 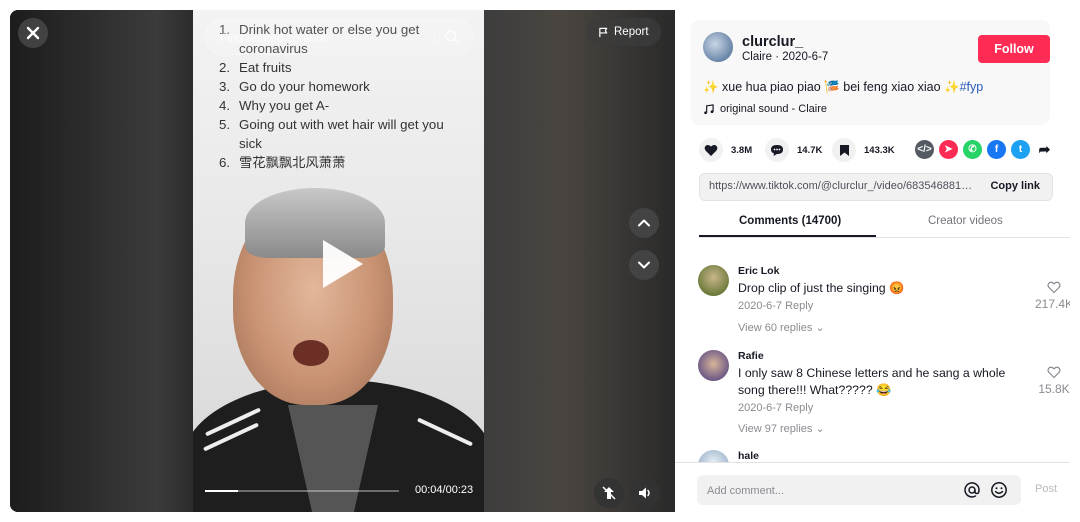 What do you see at coordinates (1052, 304) in the screenshot?
I see `comment-like-count: 217.4K` at bounding box center [1052, 304].